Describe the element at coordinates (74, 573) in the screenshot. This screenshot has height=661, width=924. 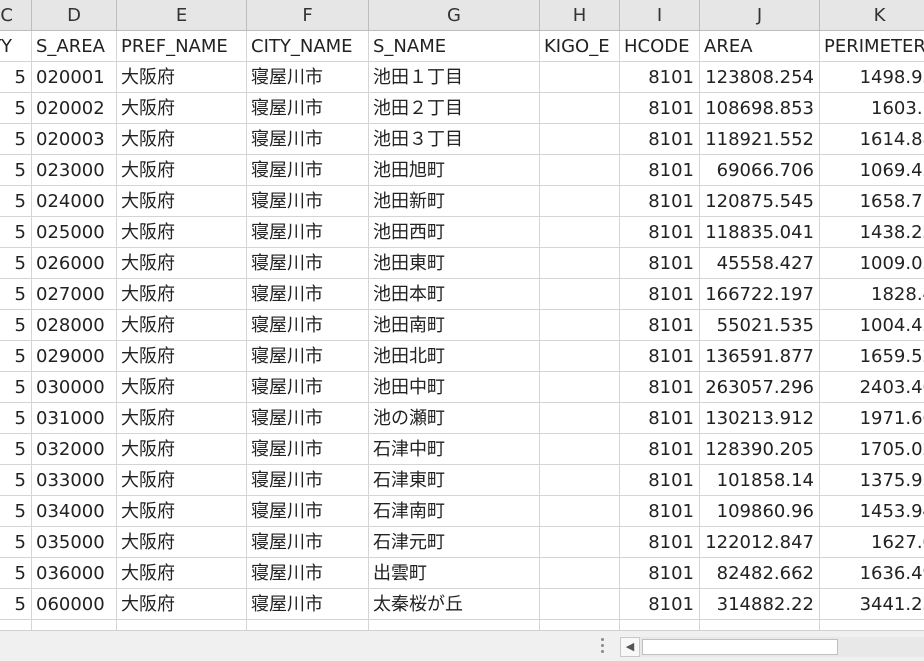
I see `table-cell: 036000` at that location.